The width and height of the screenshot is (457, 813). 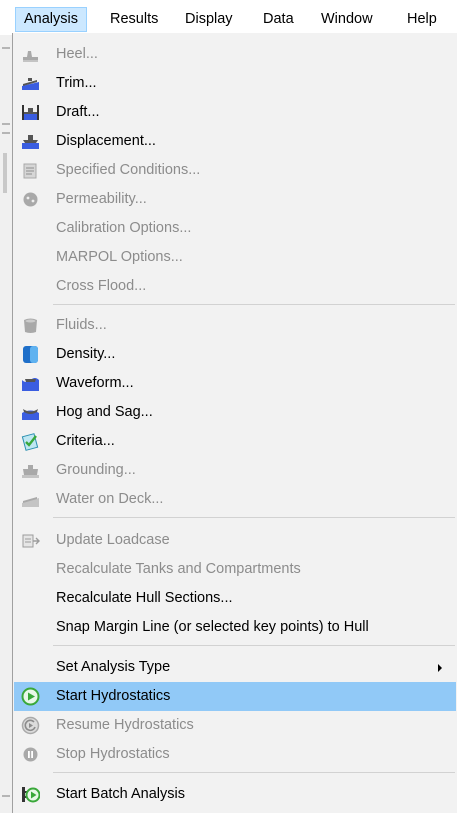 I want to click on menu-window: Window, so click(x=347, y=19).